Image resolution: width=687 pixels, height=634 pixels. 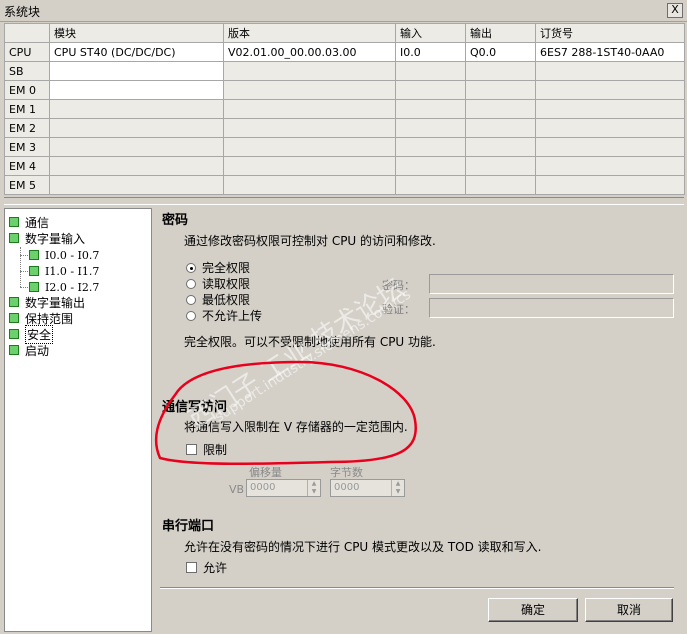 What do you see at coordinates (215, 568) in the screenshot?
I see `checkbox-label: 允许` at bounding box center [215, 568].